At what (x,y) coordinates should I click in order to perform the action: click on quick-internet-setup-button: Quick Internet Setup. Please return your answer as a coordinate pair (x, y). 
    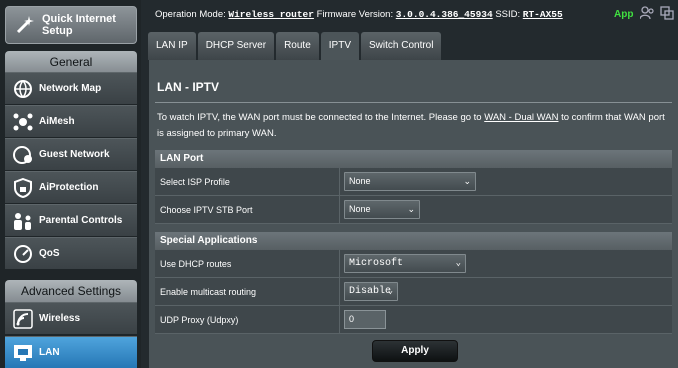
    Looking at the image, I should click on (71, 25).